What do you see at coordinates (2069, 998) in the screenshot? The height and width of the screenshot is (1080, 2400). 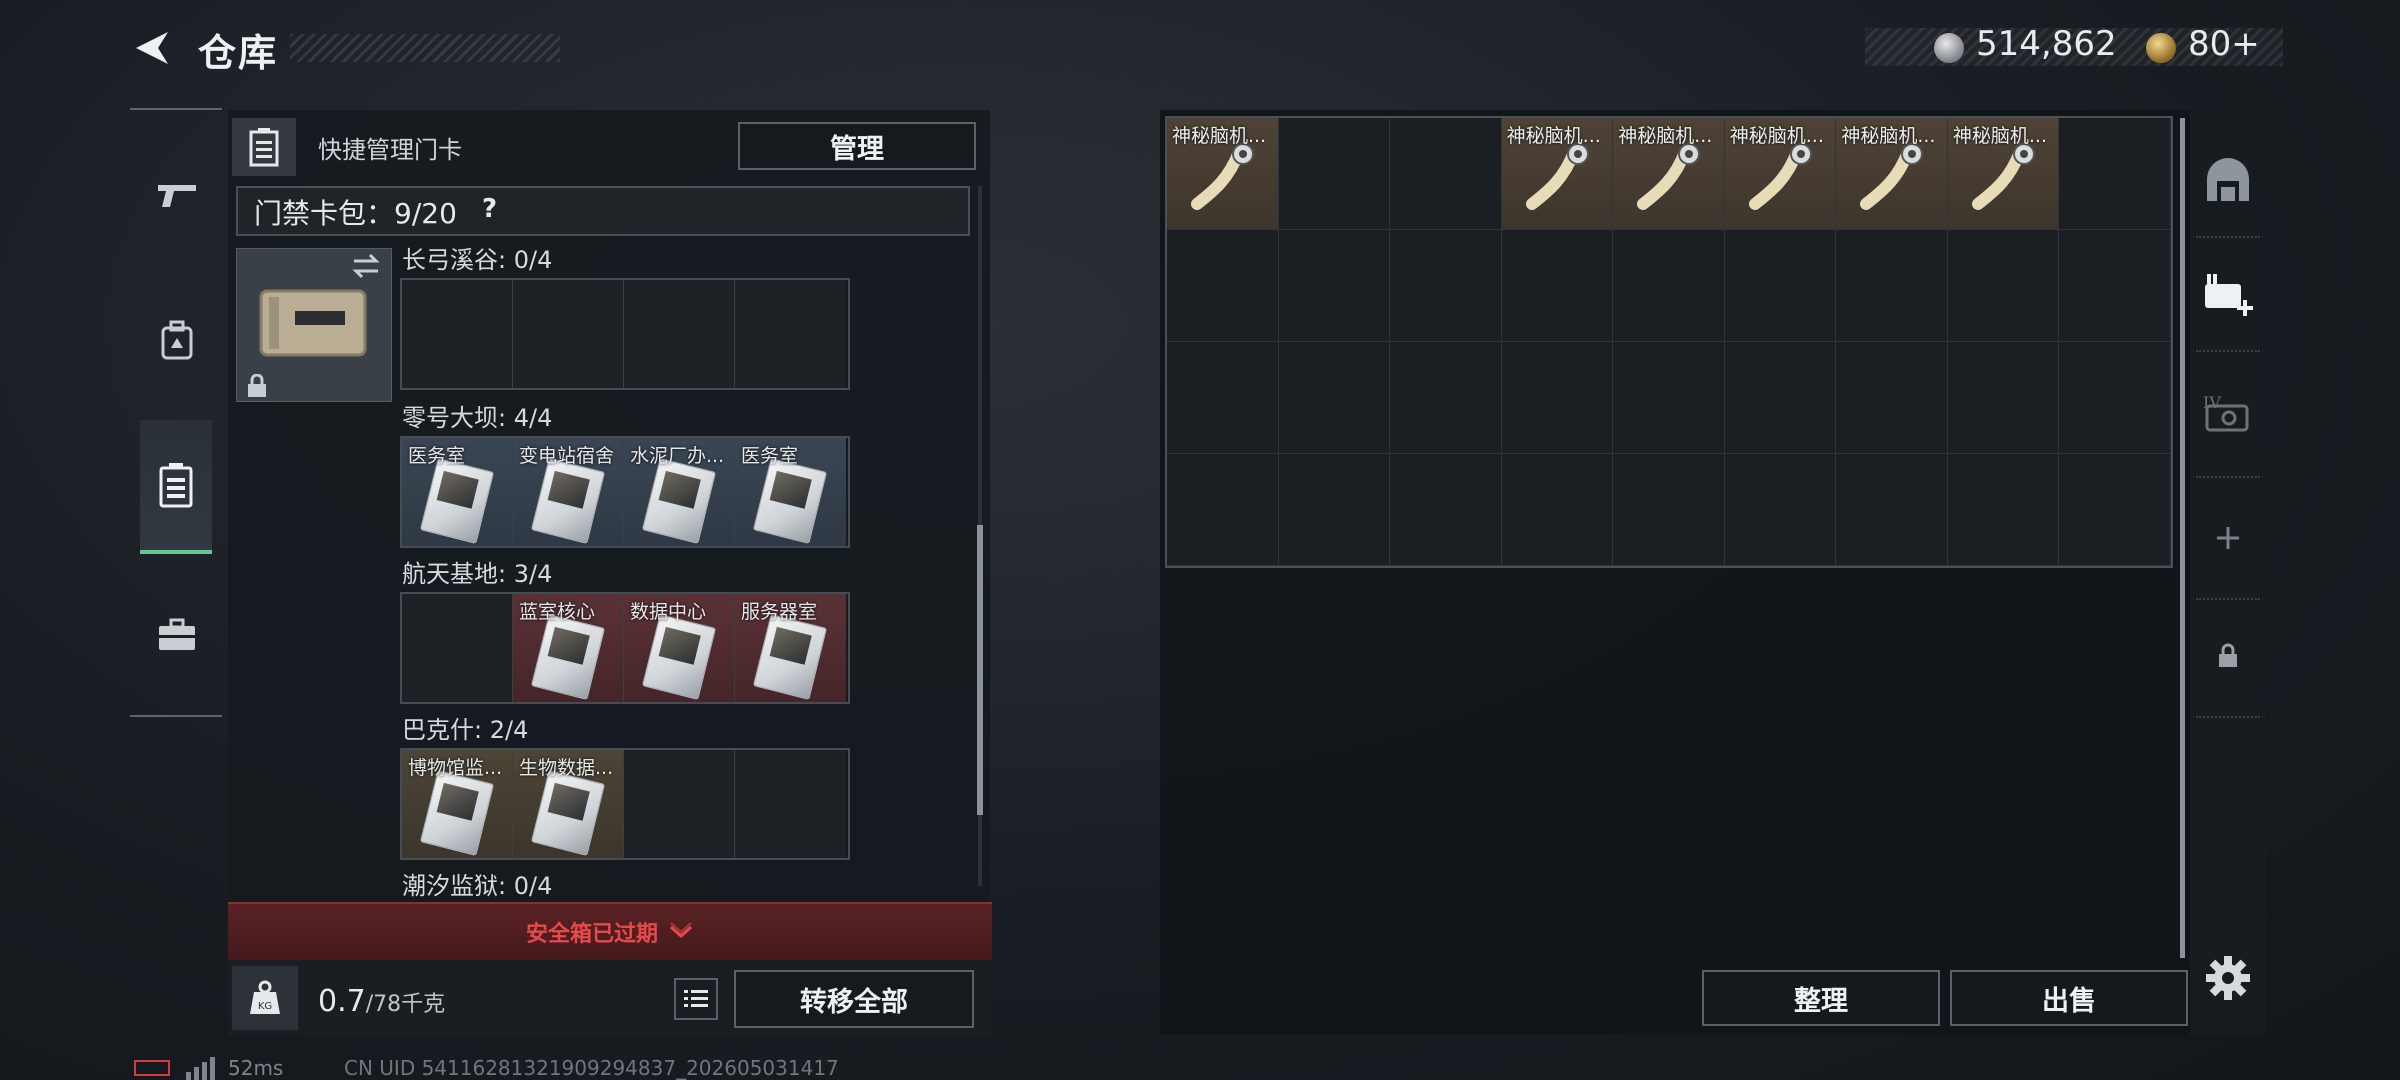 I see `sell-button: 出售` at bounding box center [2069, 998].